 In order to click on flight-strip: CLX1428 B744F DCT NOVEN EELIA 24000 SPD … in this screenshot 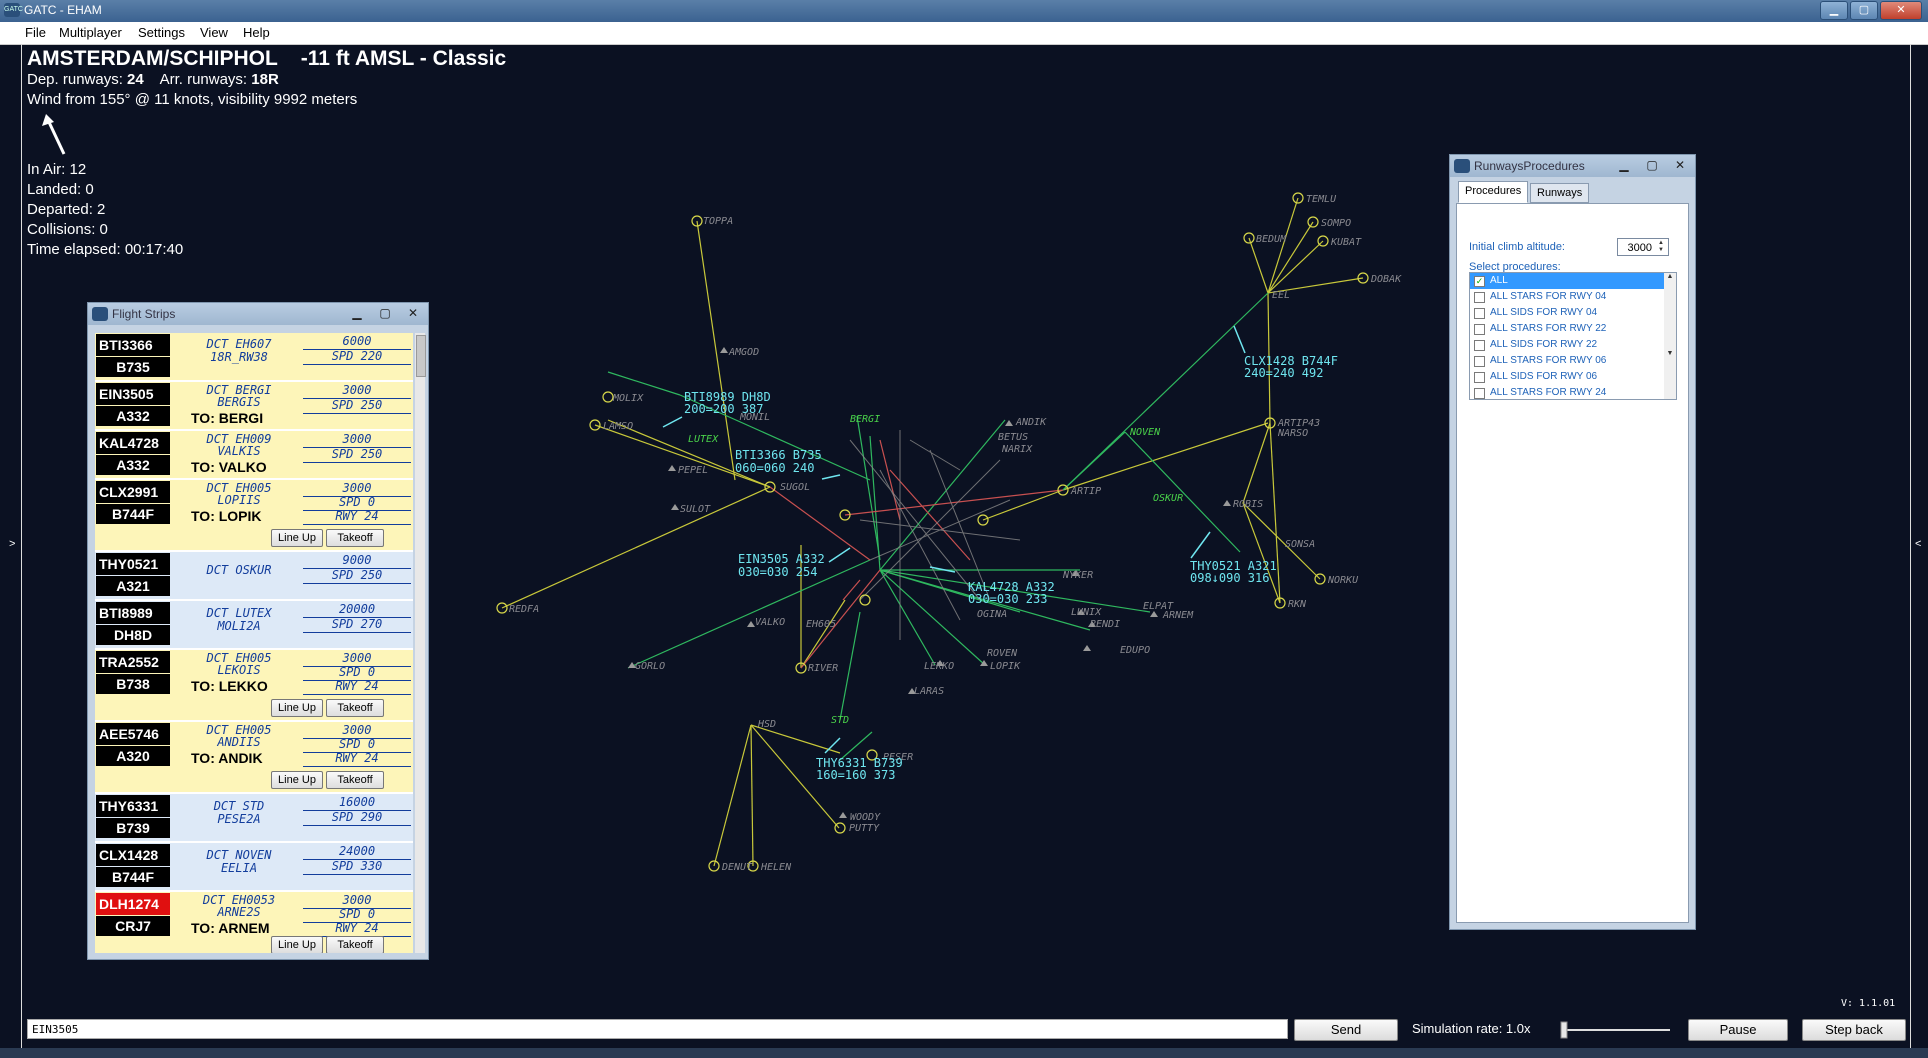, I will do `click(254, 867)`.